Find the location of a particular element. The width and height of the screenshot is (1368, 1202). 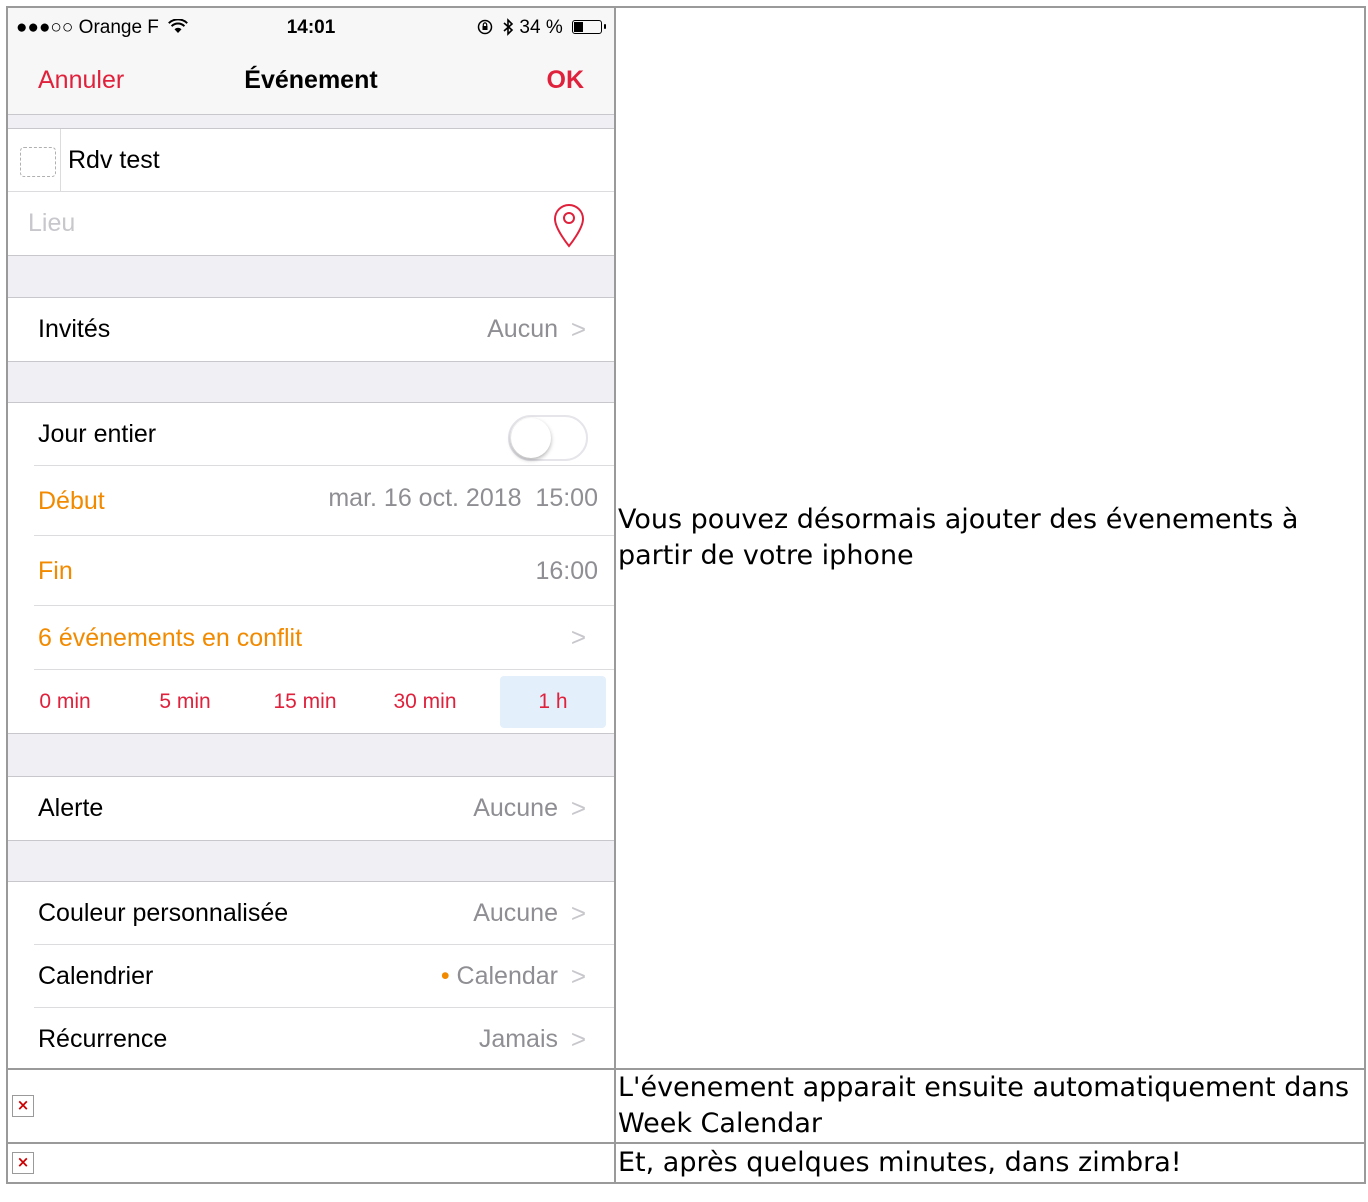

custom-color-row: Couleur personnalisée Aucune > is located at coordinates (311, 913).